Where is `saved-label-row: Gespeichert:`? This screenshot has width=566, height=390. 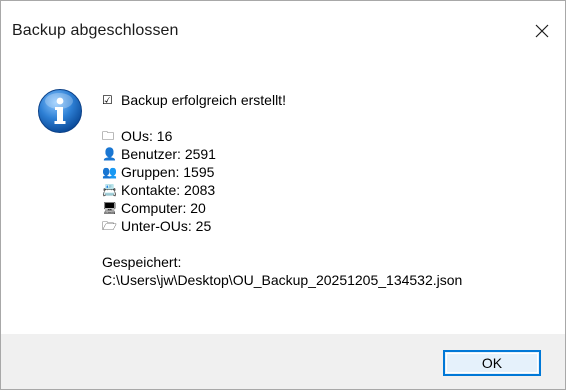 saved-label-row: Gespeichert: is located at coordinates (282, 262).